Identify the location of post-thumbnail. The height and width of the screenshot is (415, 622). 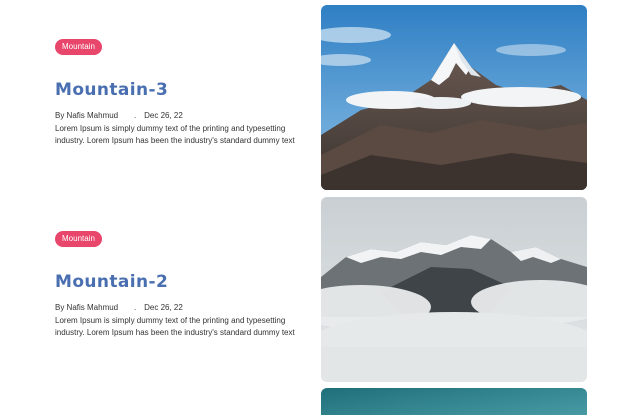
(454, 401).